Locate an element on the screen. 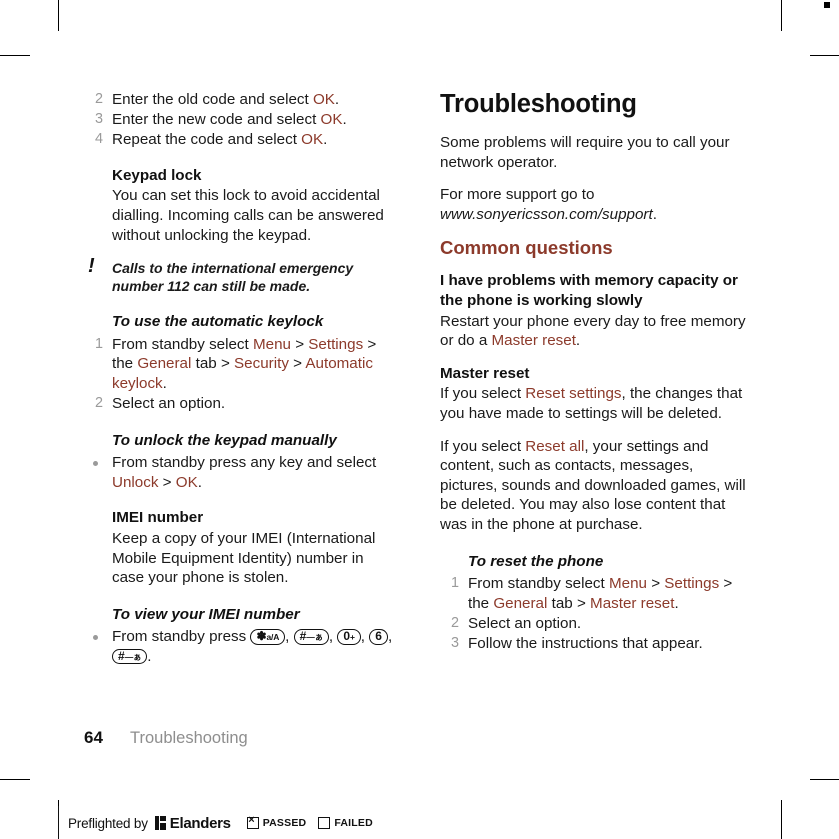  ui-term-reset-all: Reset all is located at coordinates (555, 446).